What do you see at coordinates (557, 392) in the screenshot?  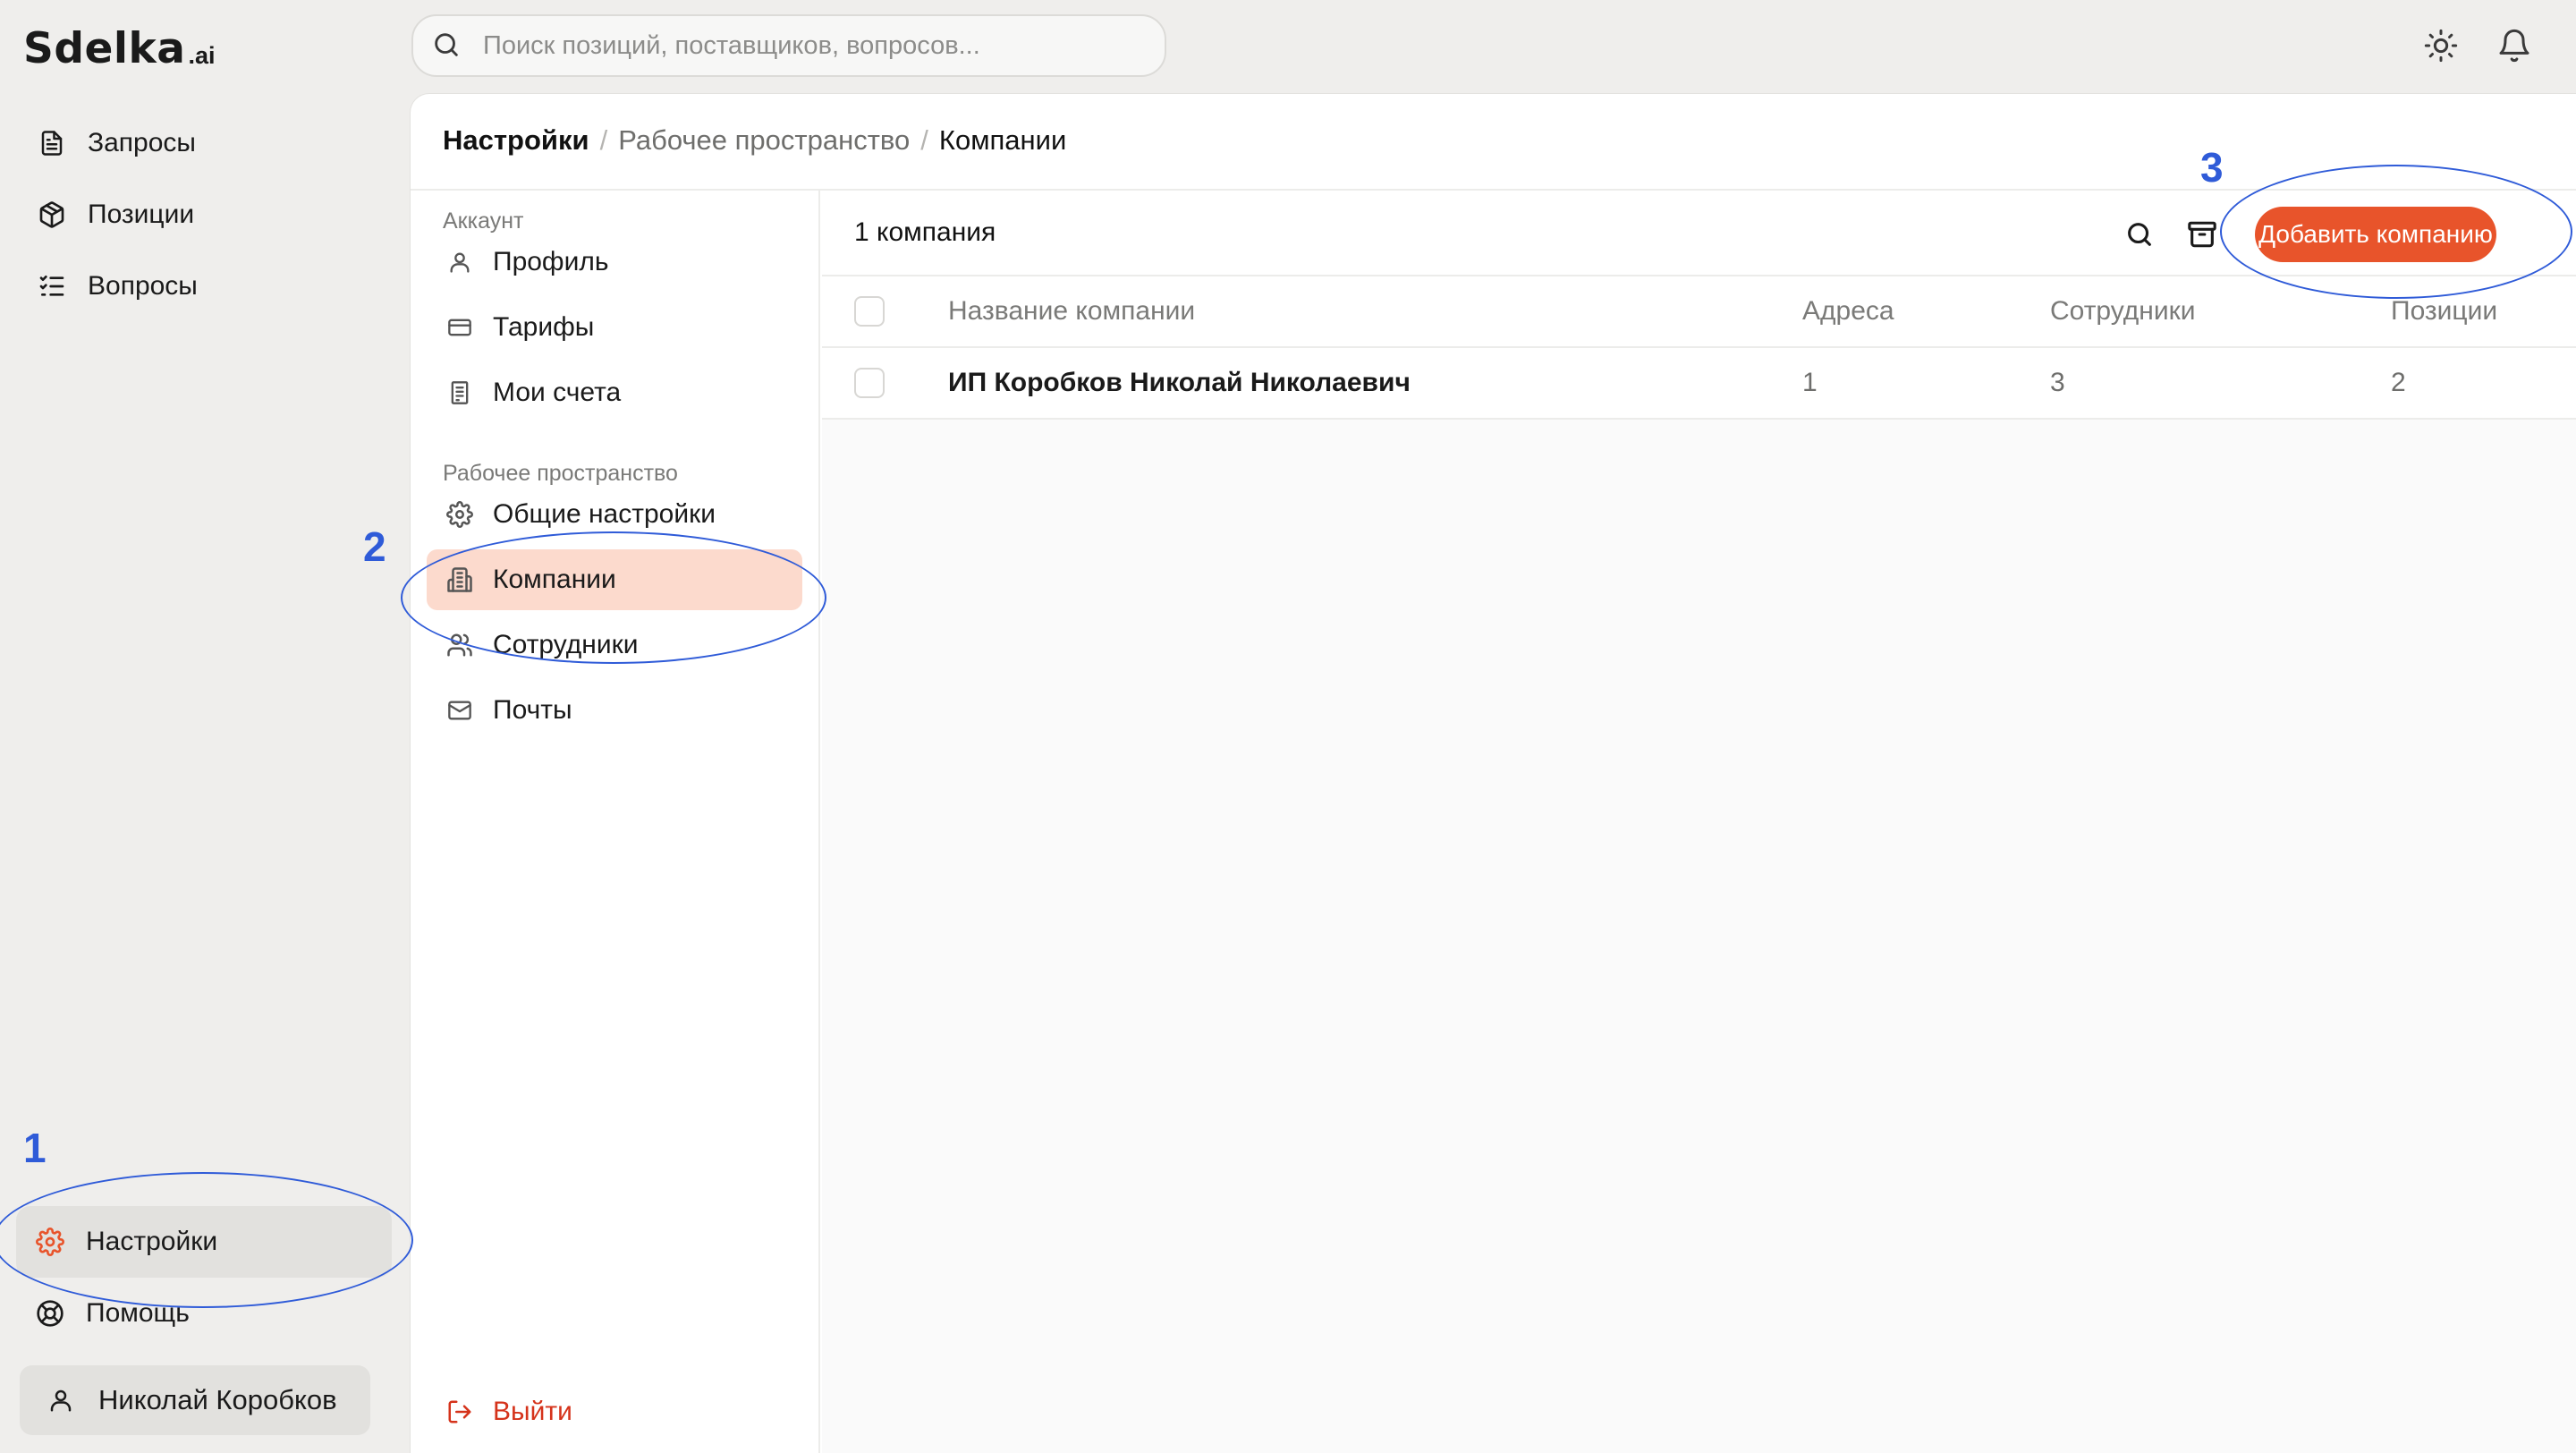 I see `settings-item-label: Мои счета` at bounding box center [557, 392].